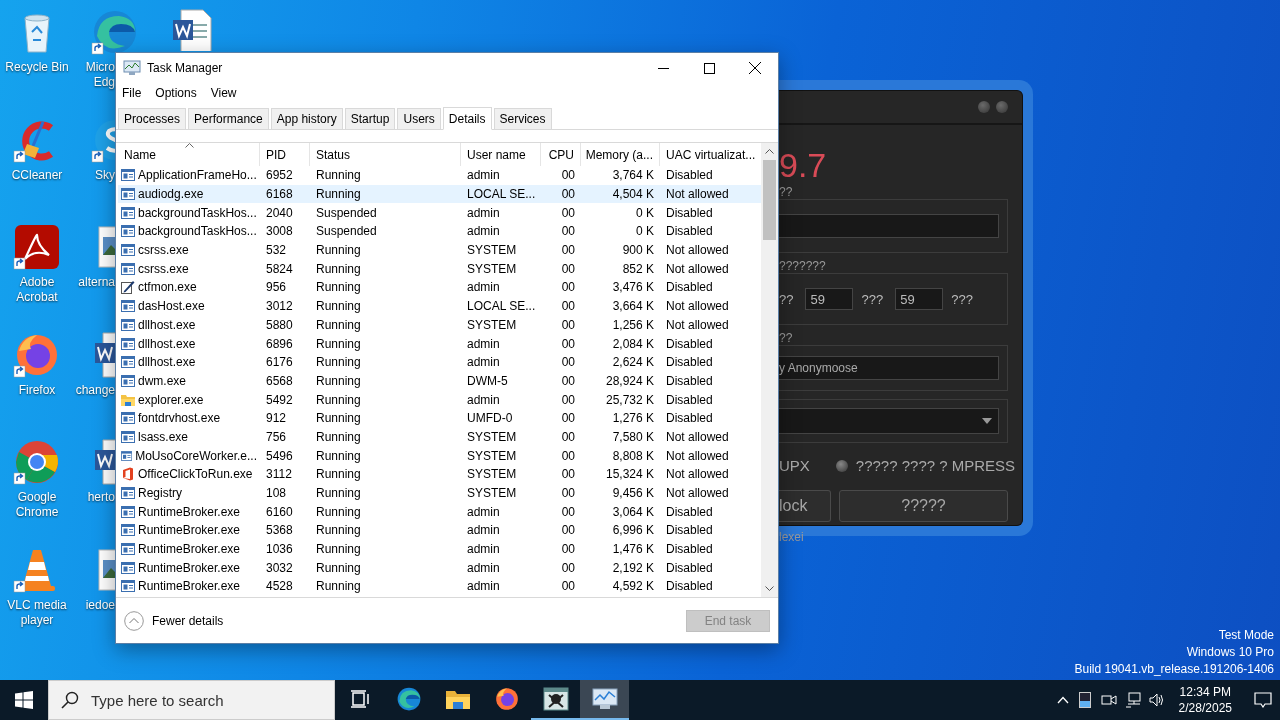 Image resolution: width=1280 pixels, height=720 pixels. Describe the element at coordinates (561, 154) in the screenshot. I see `column-header: CPU` at that location.